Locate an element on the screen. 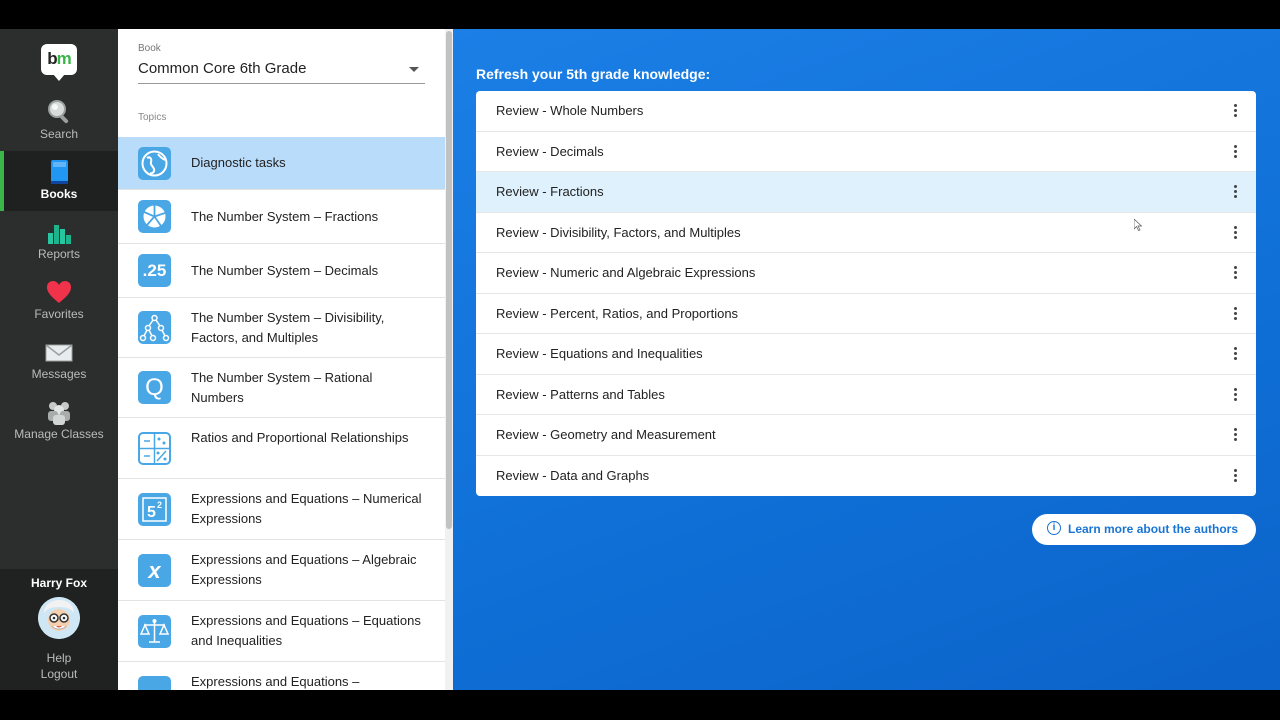  topic-item-rational-numbers: Q The Number System – Rational Numbers is located at coordinates (281, 388).